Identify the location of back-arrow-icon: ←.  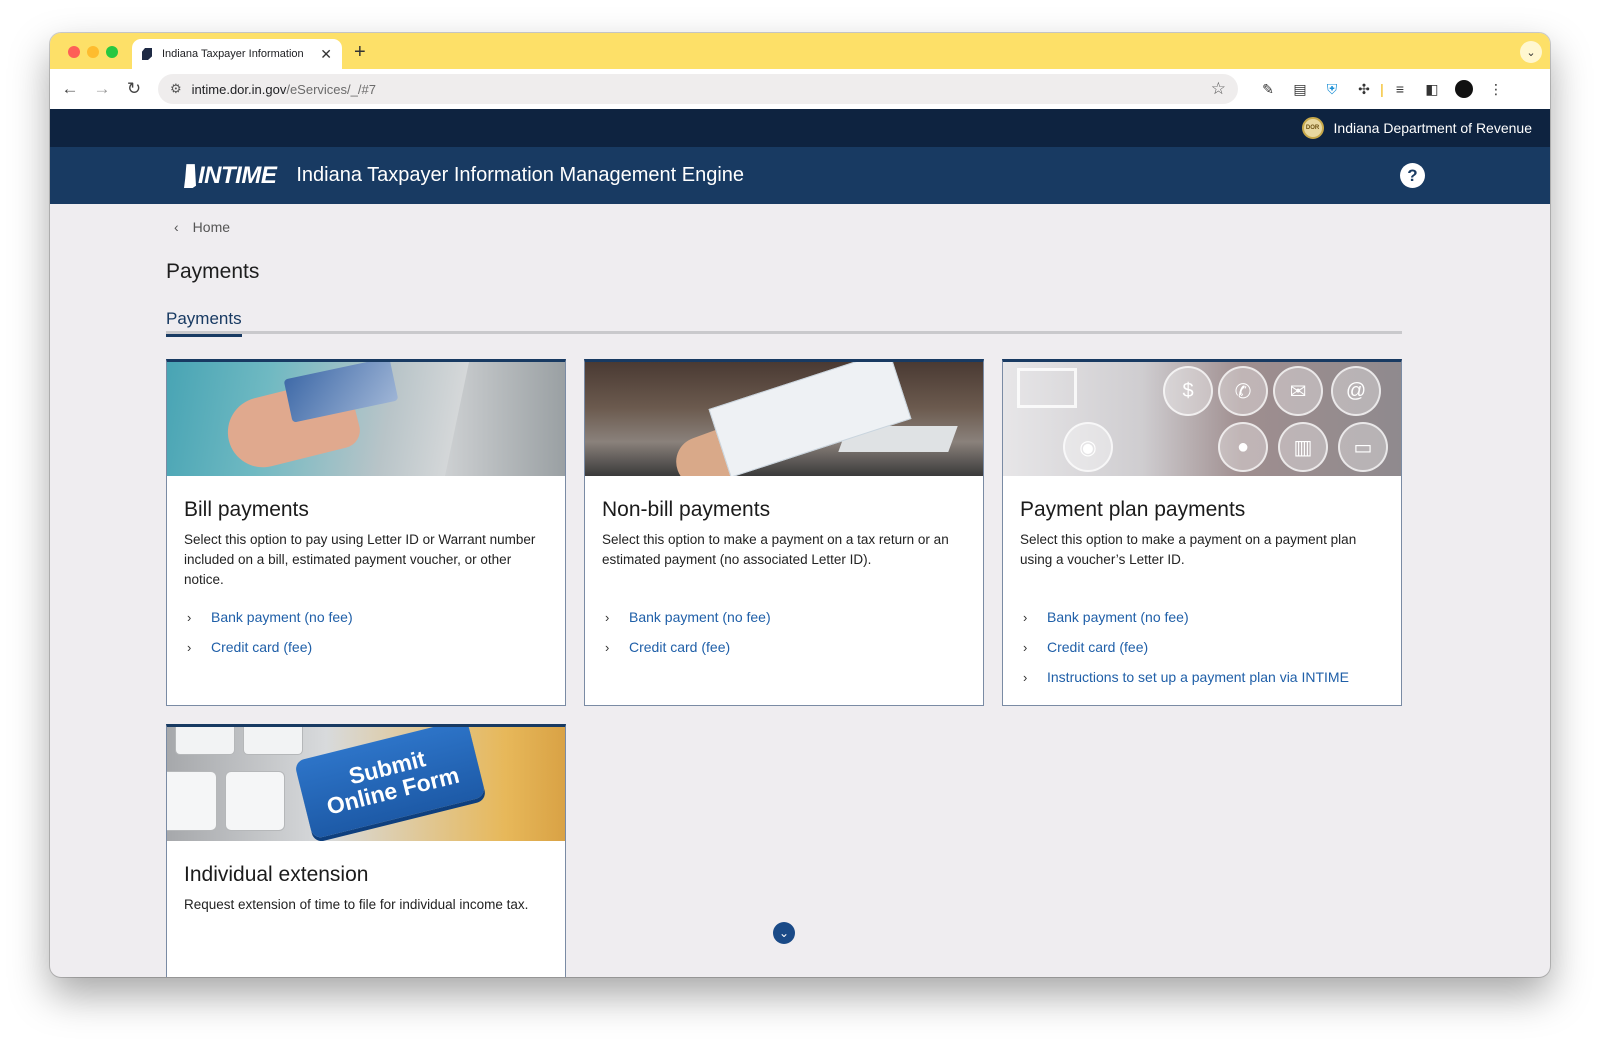
(70, 89).